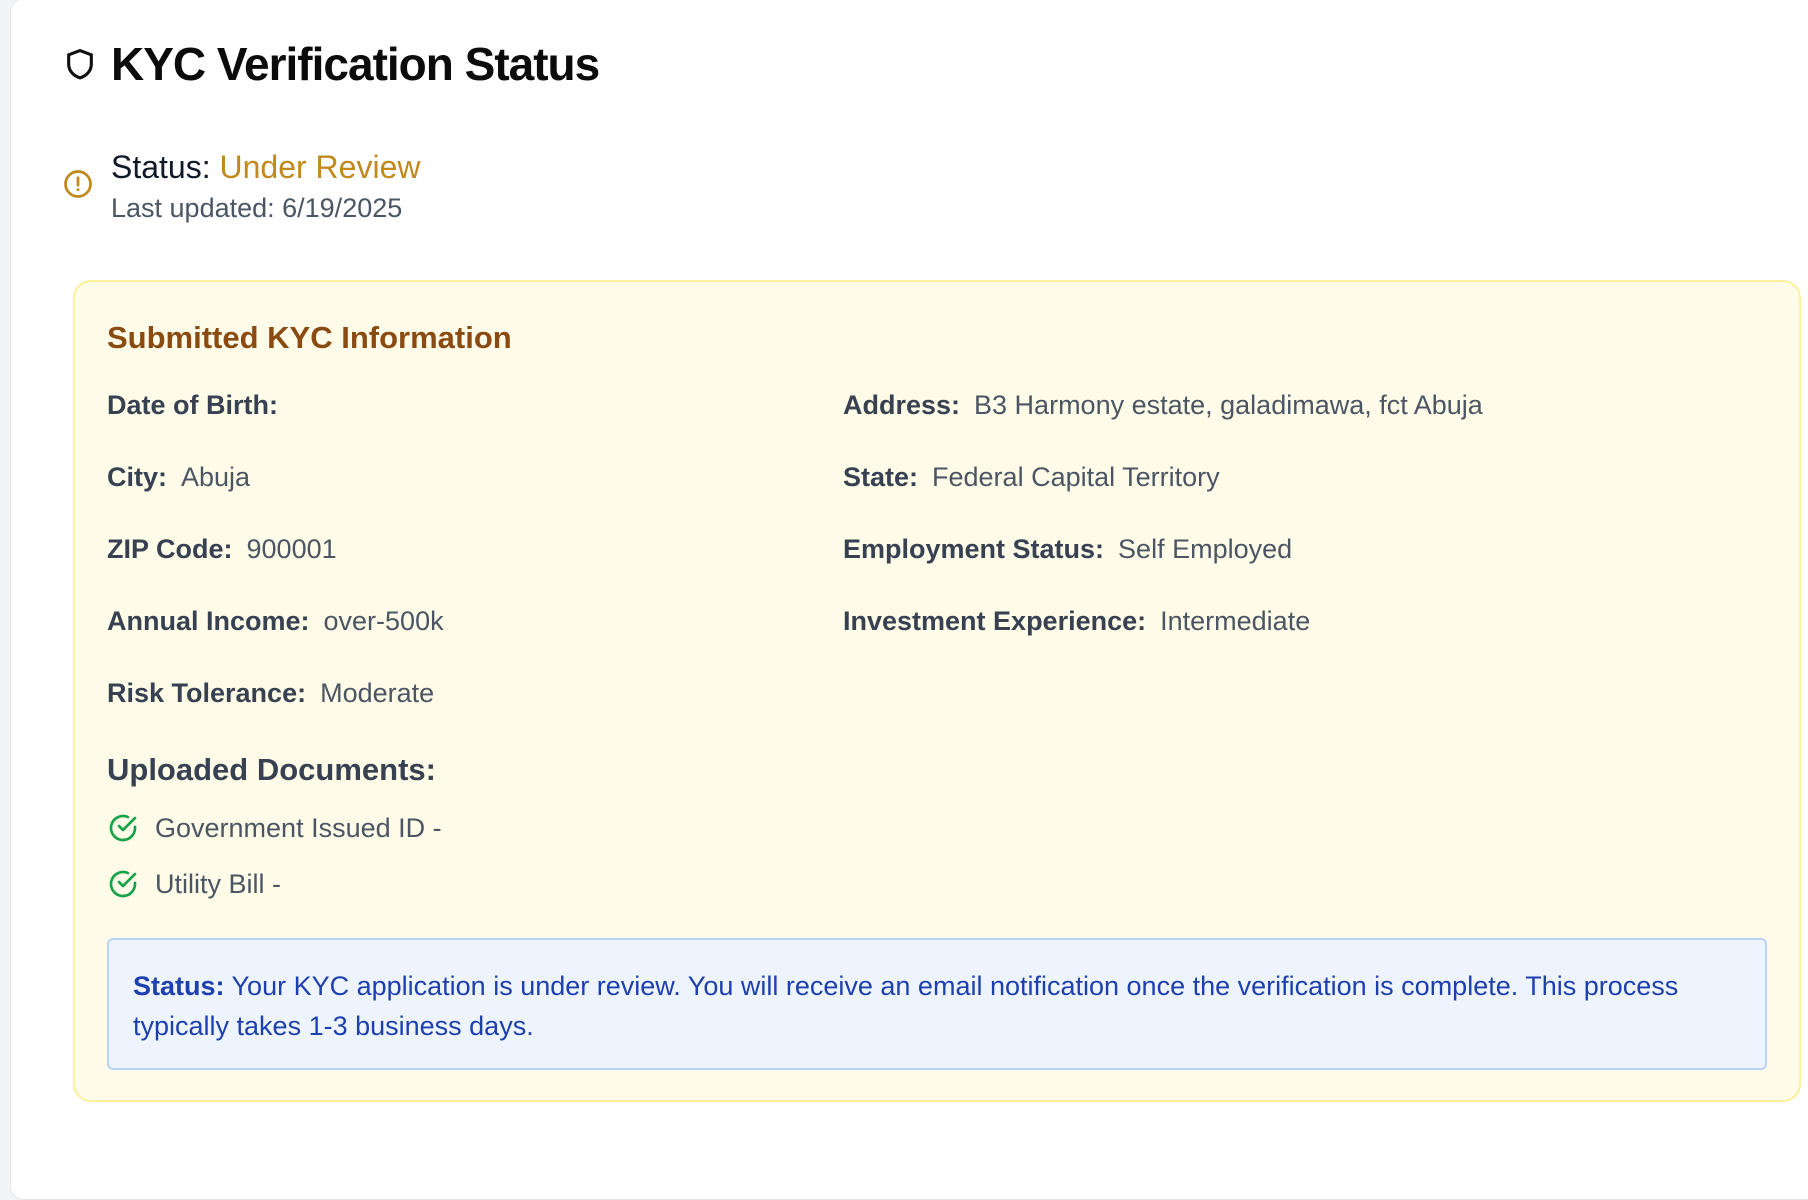 This screenshot has height=1200, width=1808. Describe the element at coordinates (137, 477) in the screenshot. I see `field-label: City:` at that location.